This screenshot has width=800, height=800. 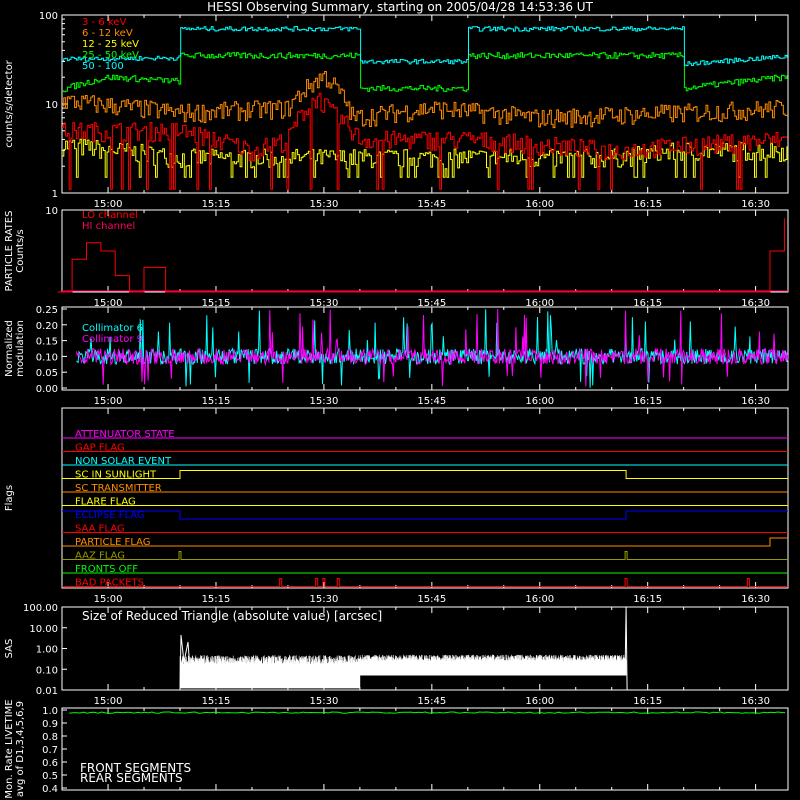 What do you see at coordinates (50, 724) in the screenshot?
I see `y-tick-label: 0.9` at bounding box center [50, 724].